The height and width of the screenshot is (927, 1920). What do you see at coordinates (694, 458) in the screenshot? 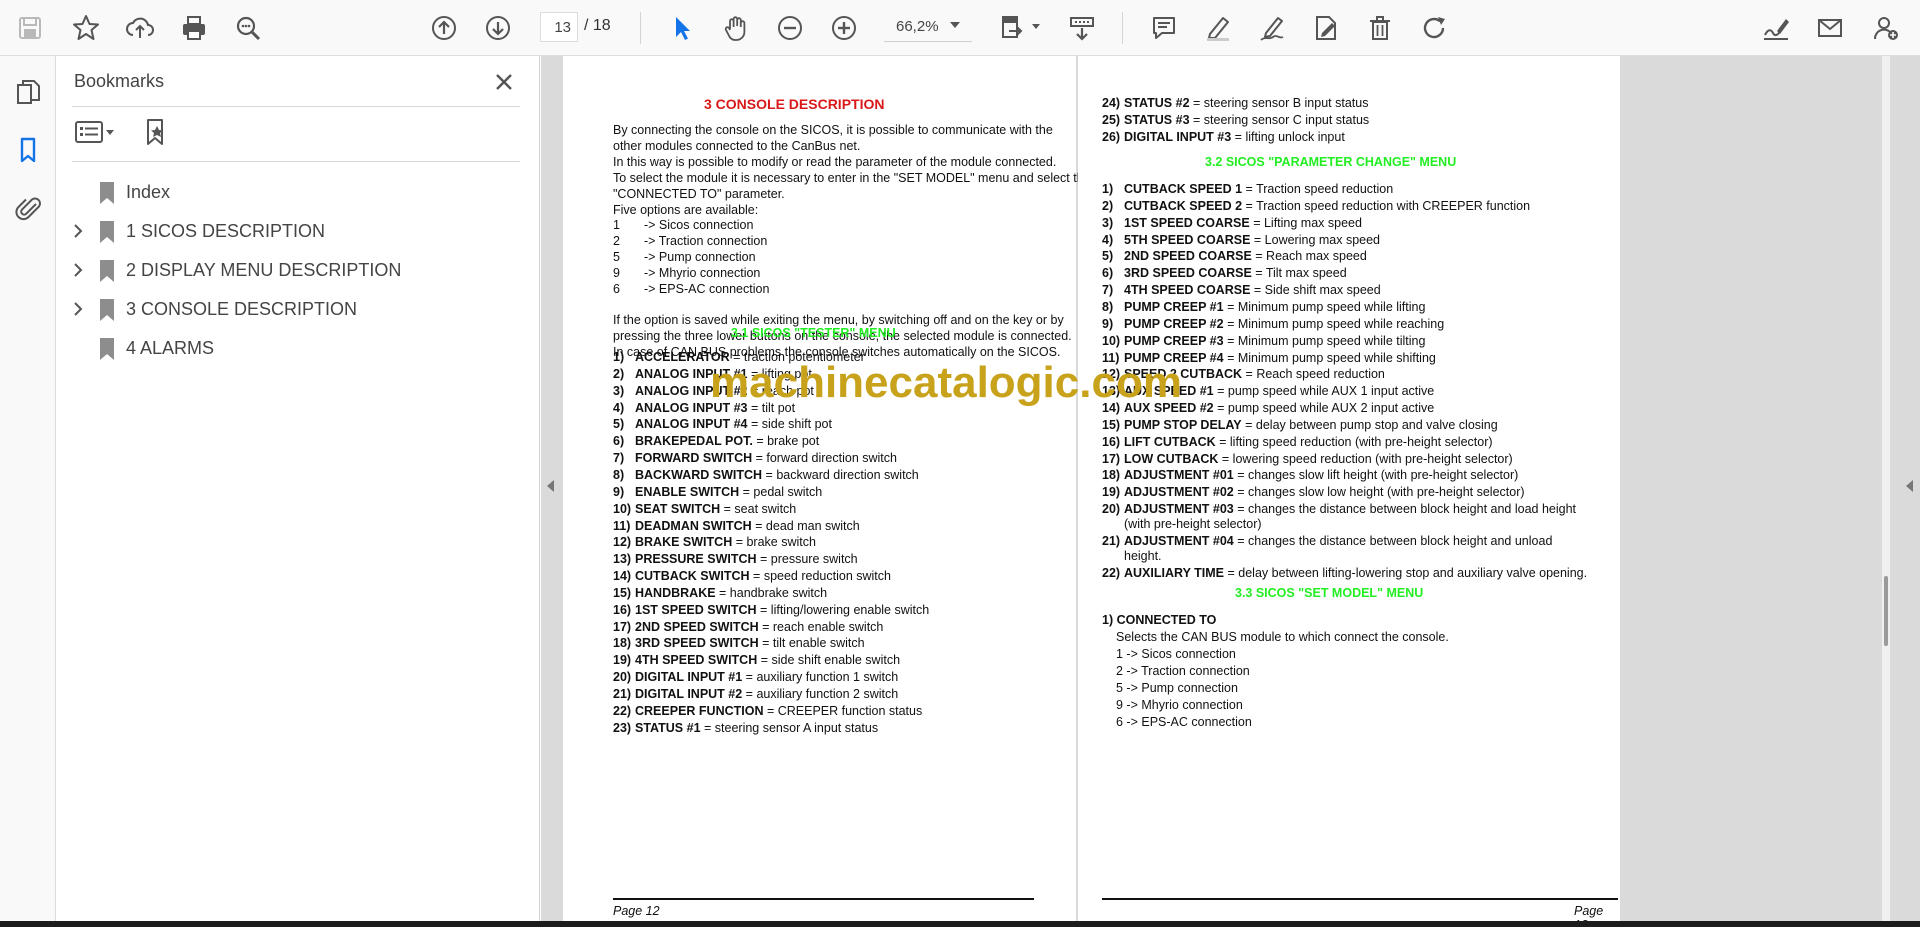
I see `item-keyword: FORWARD SWITCH` at bounding box center [694, 458].